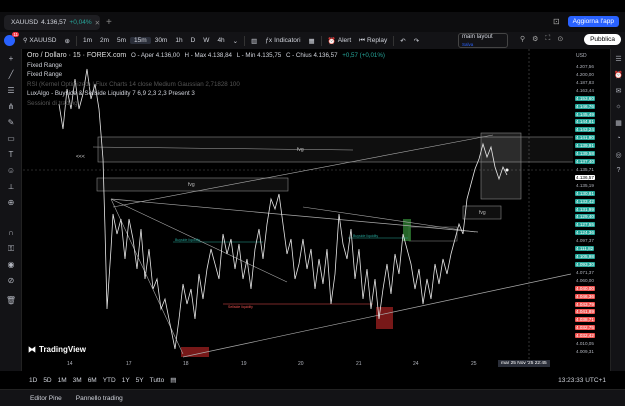 The width and height of the screenshot is (625, 406). Describe the element at coordinates (501, 166) in the screenshot. I see `current-zone` at that location.